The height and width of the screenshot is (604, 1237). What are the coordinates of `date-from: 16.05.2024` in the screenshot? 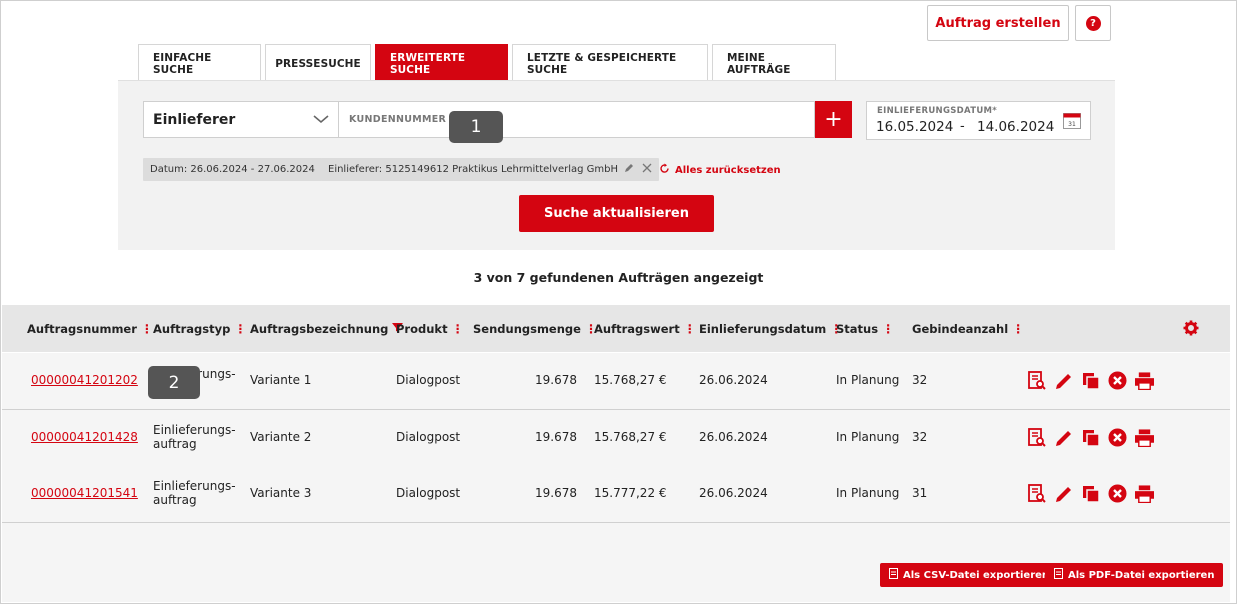 It's located at (915, 127).